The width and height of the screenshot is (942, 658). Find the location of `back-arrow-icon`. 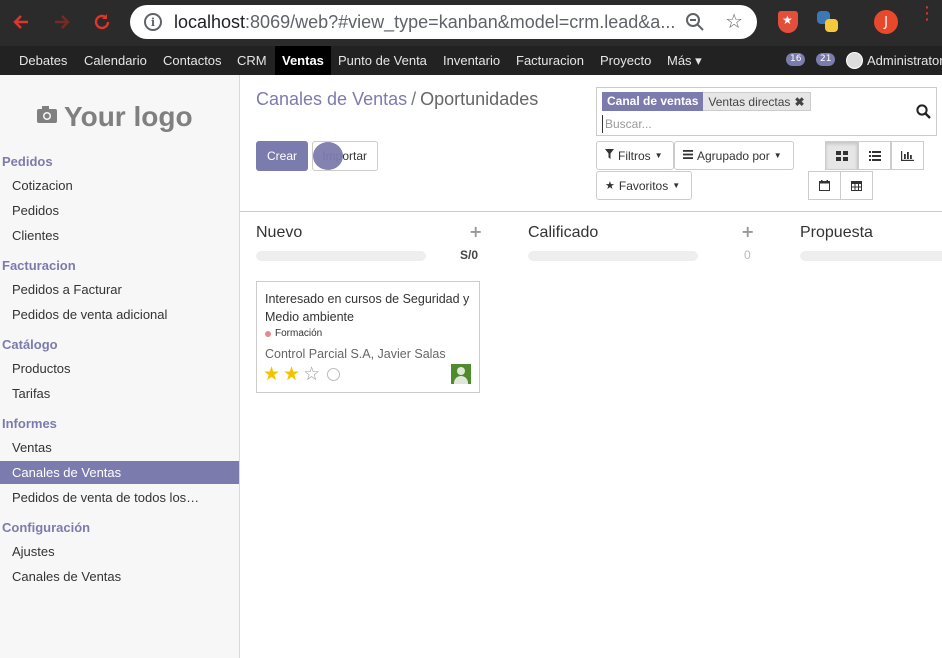

back-arrow-icon is located at coordinates (21, 22).